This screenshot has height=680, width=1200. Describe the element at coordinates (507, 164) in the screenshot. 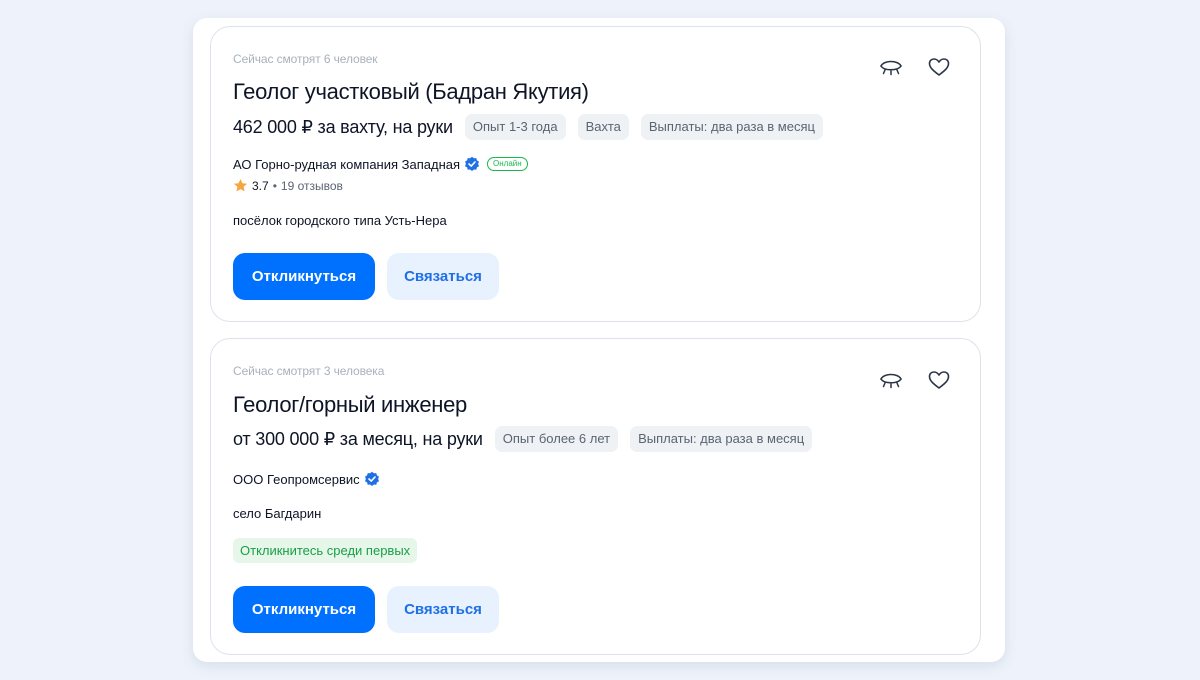

I see `online-badge: Онлайн` at that location.